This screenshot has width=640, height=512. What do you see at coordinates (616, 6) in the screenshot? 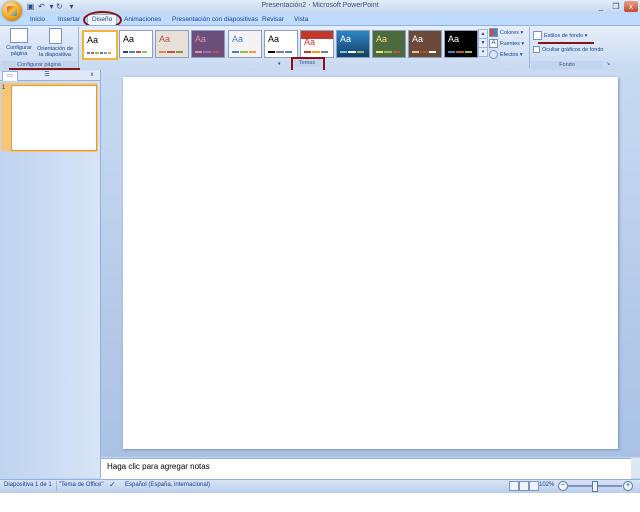
I see `restore-button: ❐` at bounding box center [616, 6].